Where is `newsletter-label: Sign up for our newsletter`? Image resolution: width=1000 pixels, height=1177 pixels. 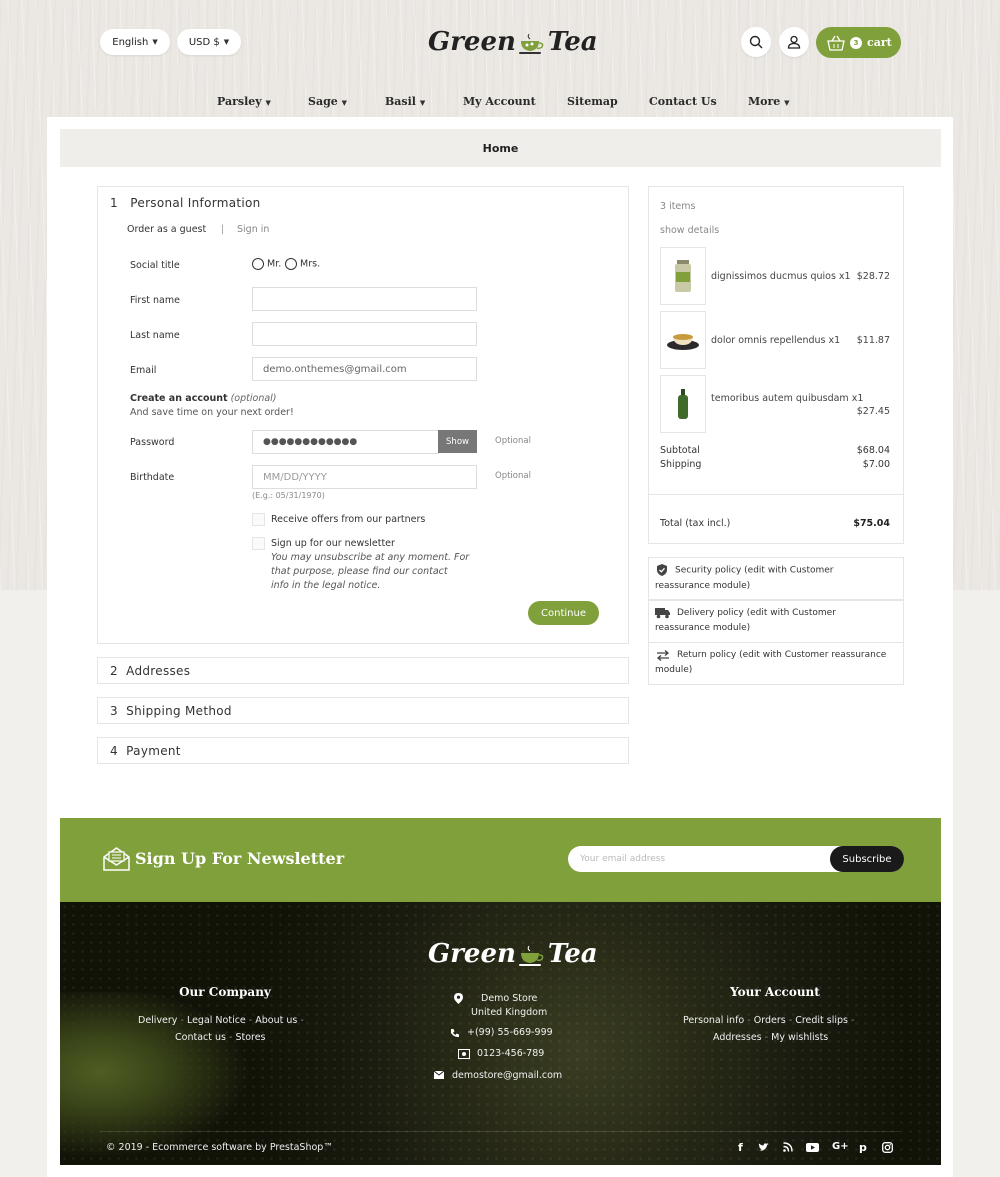 newsletter-label: Sign up for our newsletter is located at coordinates (333, 543).